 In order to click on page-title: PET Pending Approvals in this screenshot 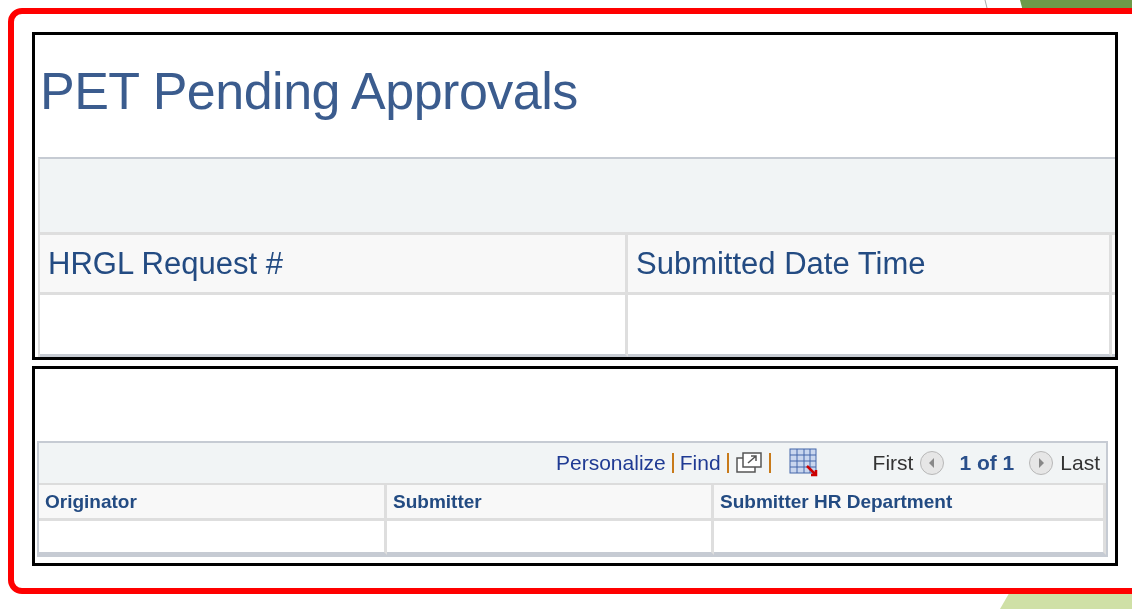, I will do `click(309, 91)`.